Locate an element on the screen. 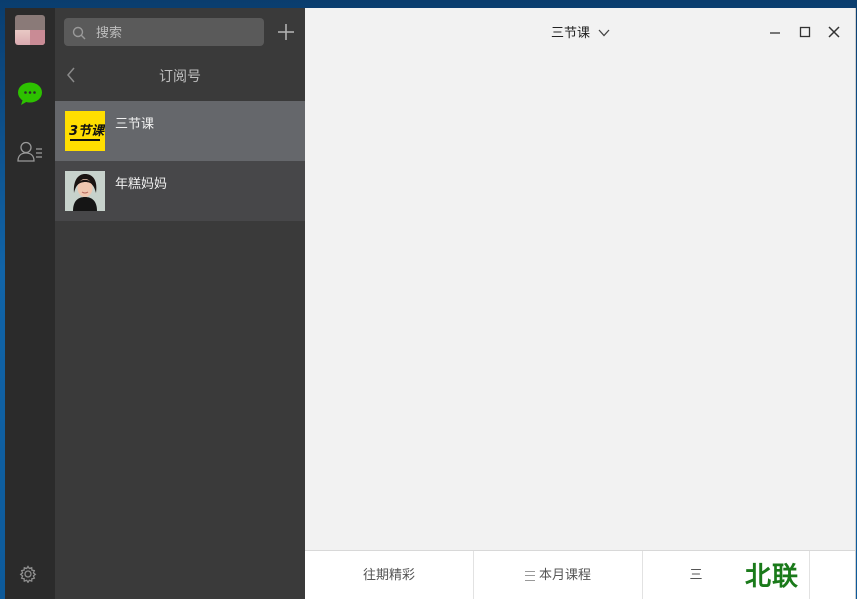 This screenshot has width=857, height=599. chat-item-name: 年糕妈妈 is located at coordinates (141, 184).